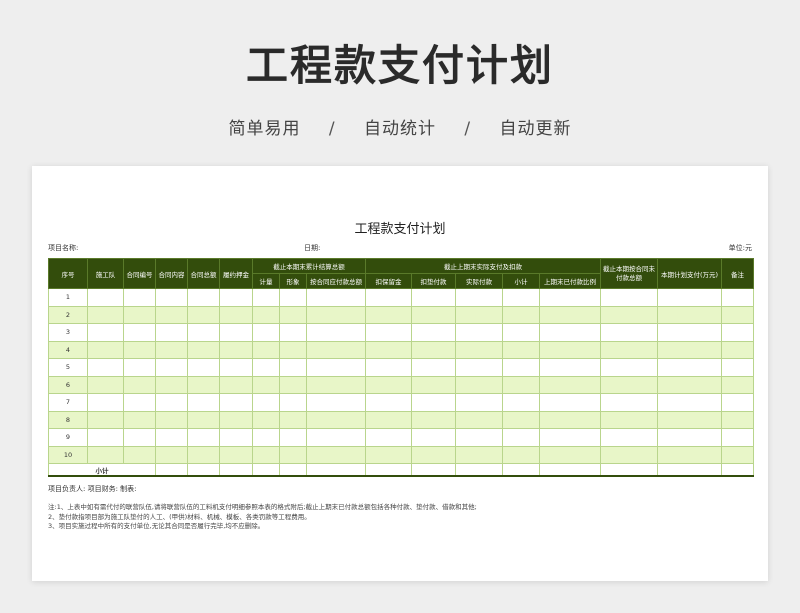 This screenshot has width=800, height=613. Describe the element at coordinates (68, 454) in the screenshot. I see `row-seq-cell: 10` at that location.